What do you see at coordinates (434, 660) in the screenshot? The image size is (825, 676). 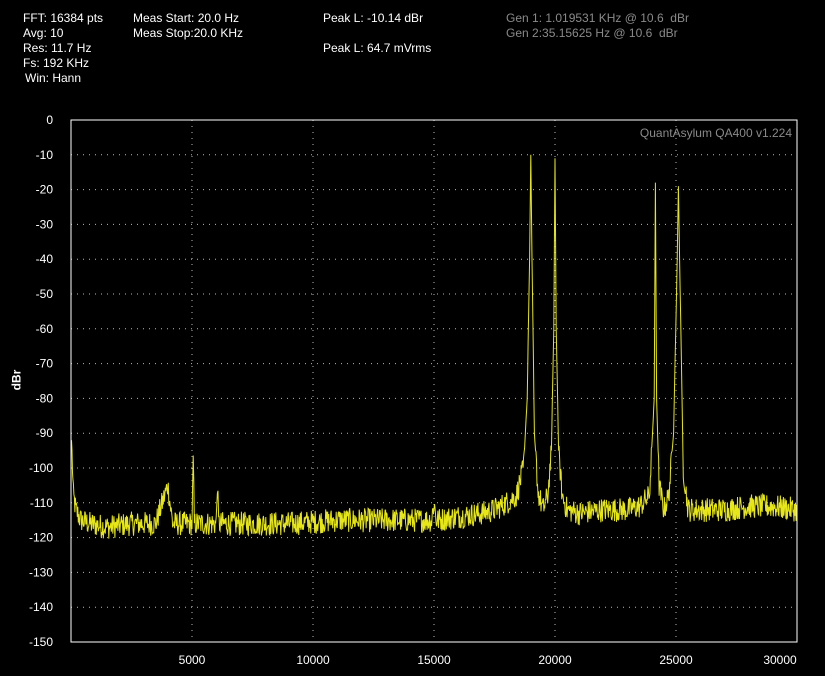 I see `x-tick-label: 15000` at bounding box center [434, 660].